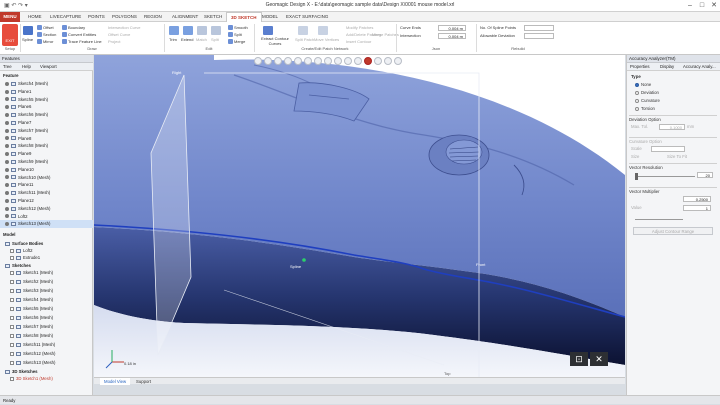 The image size is (720, 405). I want to click on maximize-button: □, so click(702, 6).